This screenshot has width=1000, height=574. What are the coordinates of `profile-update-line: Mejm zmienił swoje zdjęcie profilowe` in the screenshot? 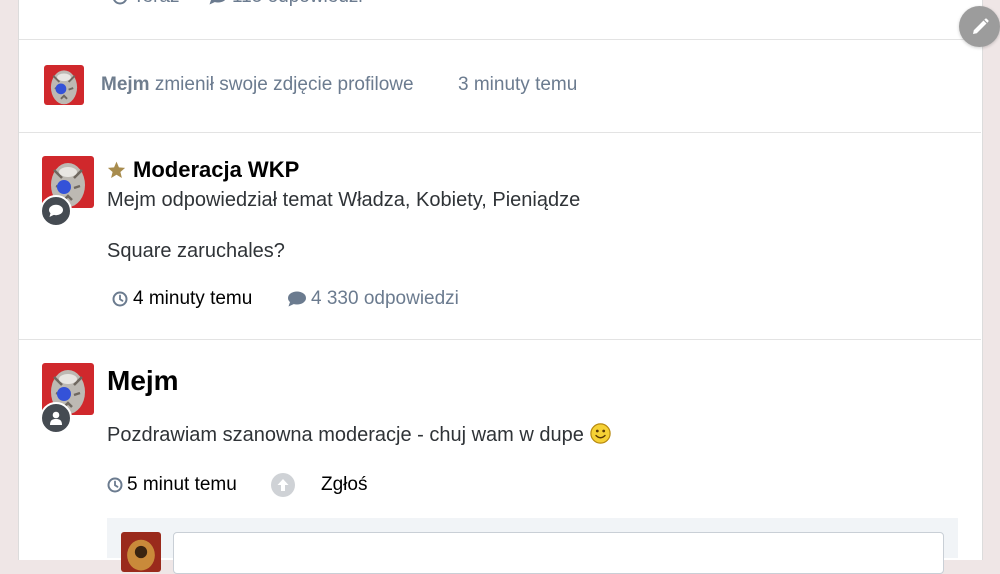 It's located at (257, 85).